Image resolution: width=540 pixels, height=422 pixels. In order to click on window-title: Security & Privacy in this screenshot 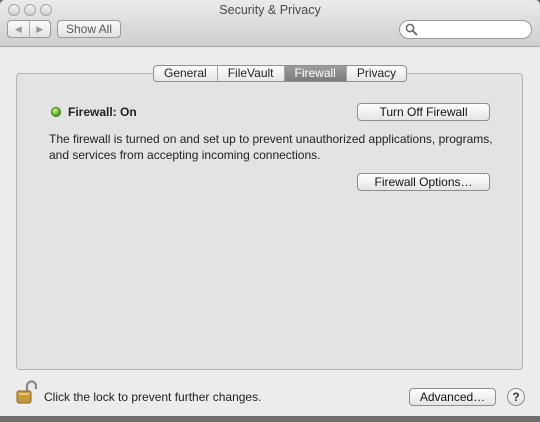, I will do `click(270, 10)`.